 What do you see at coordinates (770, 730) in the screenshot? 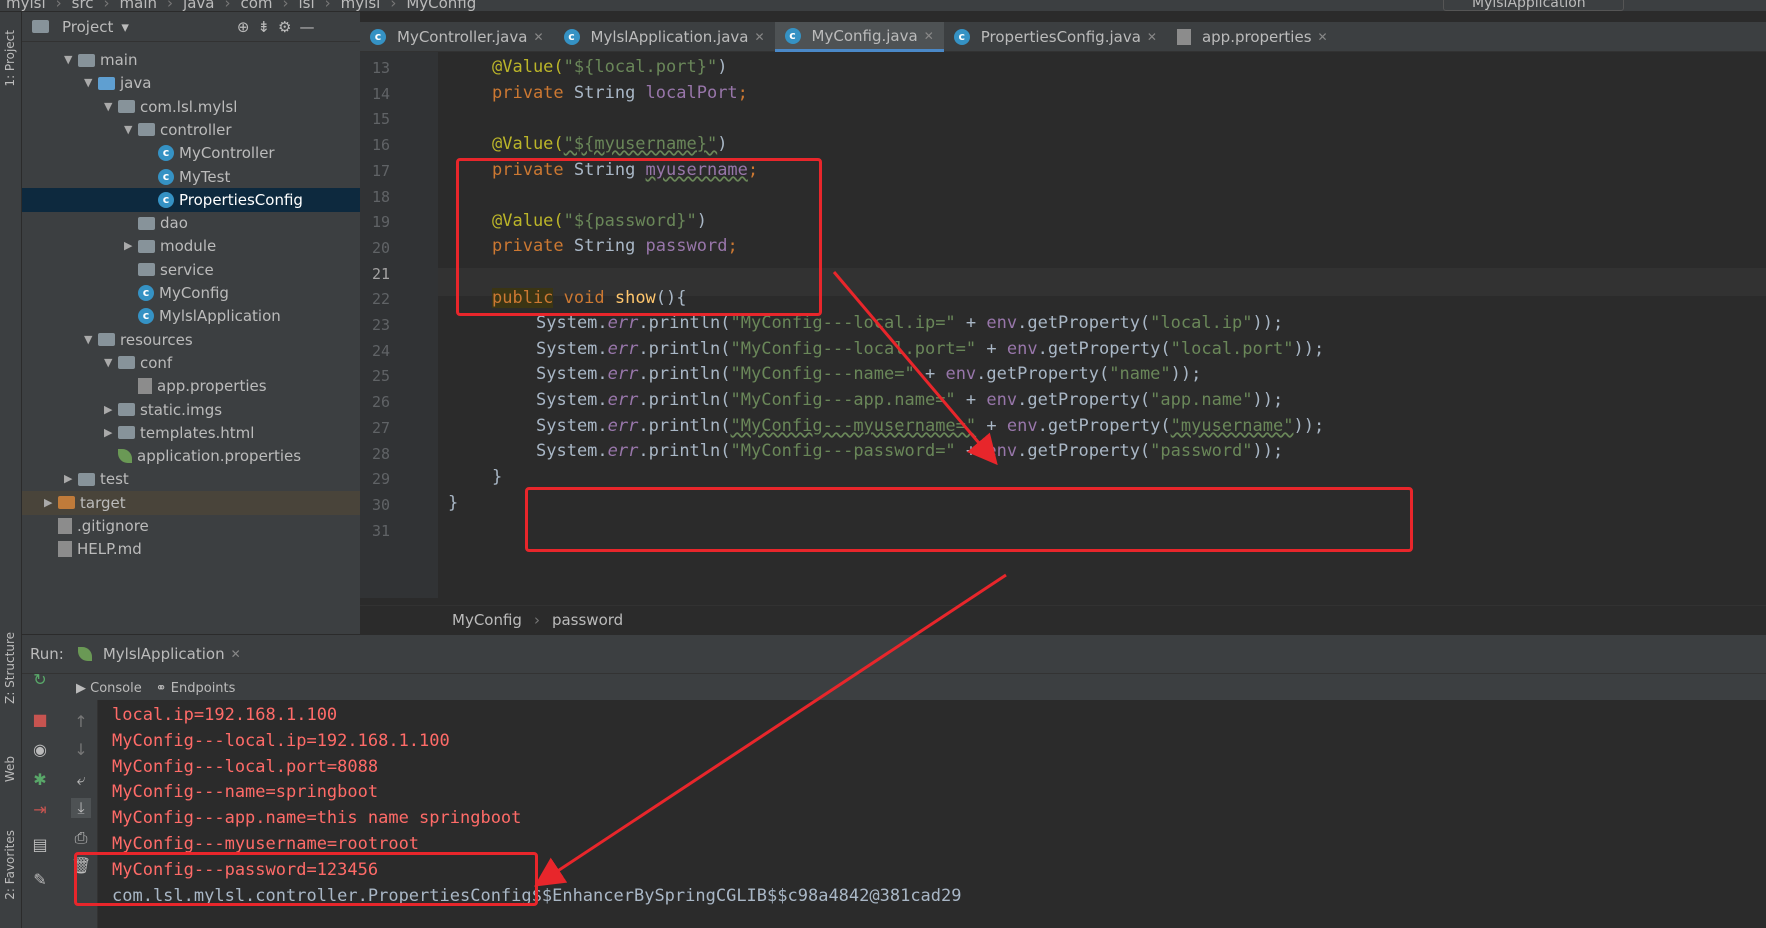
I see `annotation-arrow-to-console` at bounding box center [770, 730].